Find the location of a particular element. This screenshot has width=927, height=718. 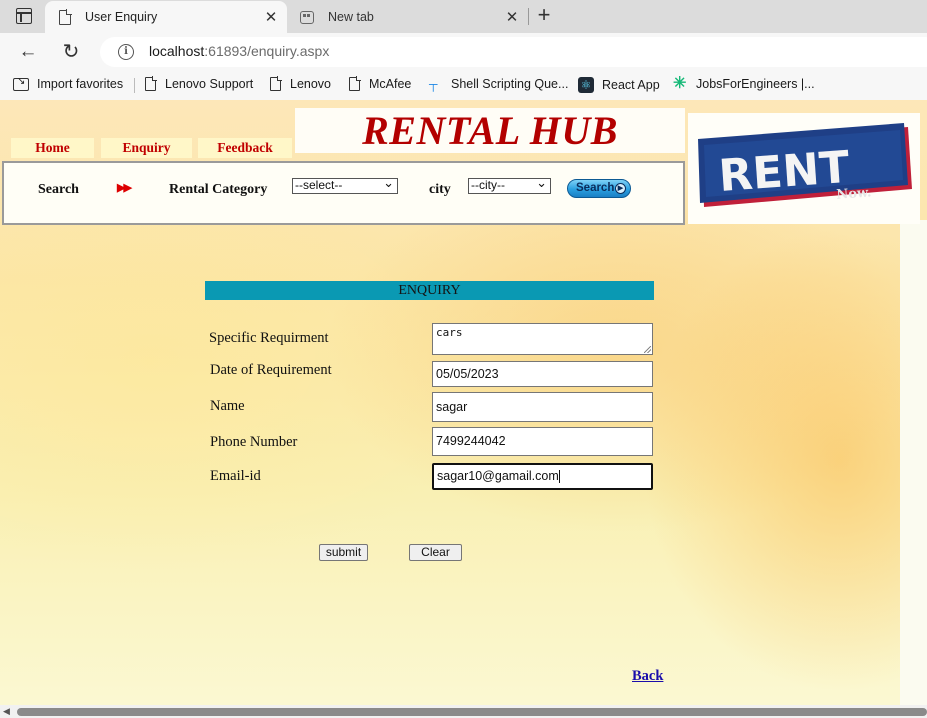

rent-now-logo: RENT Now. is located at coordinates (804, 168).